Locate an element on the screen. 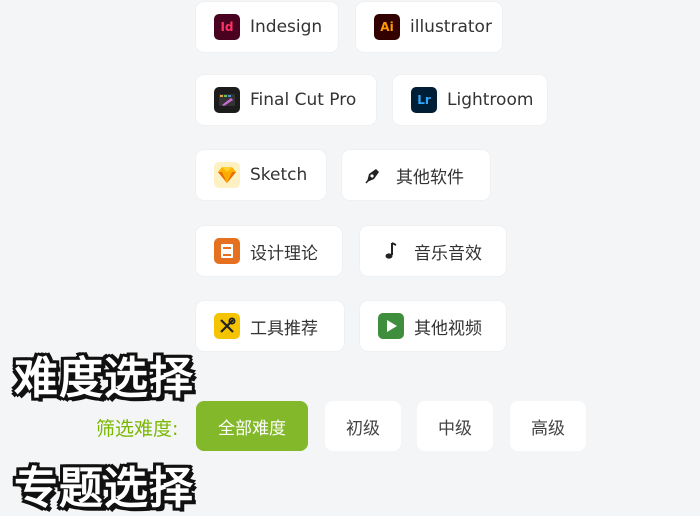 This screenshot has width=700, height=516. category-indesign: Id Indesign is located at coordinates (267, 27).